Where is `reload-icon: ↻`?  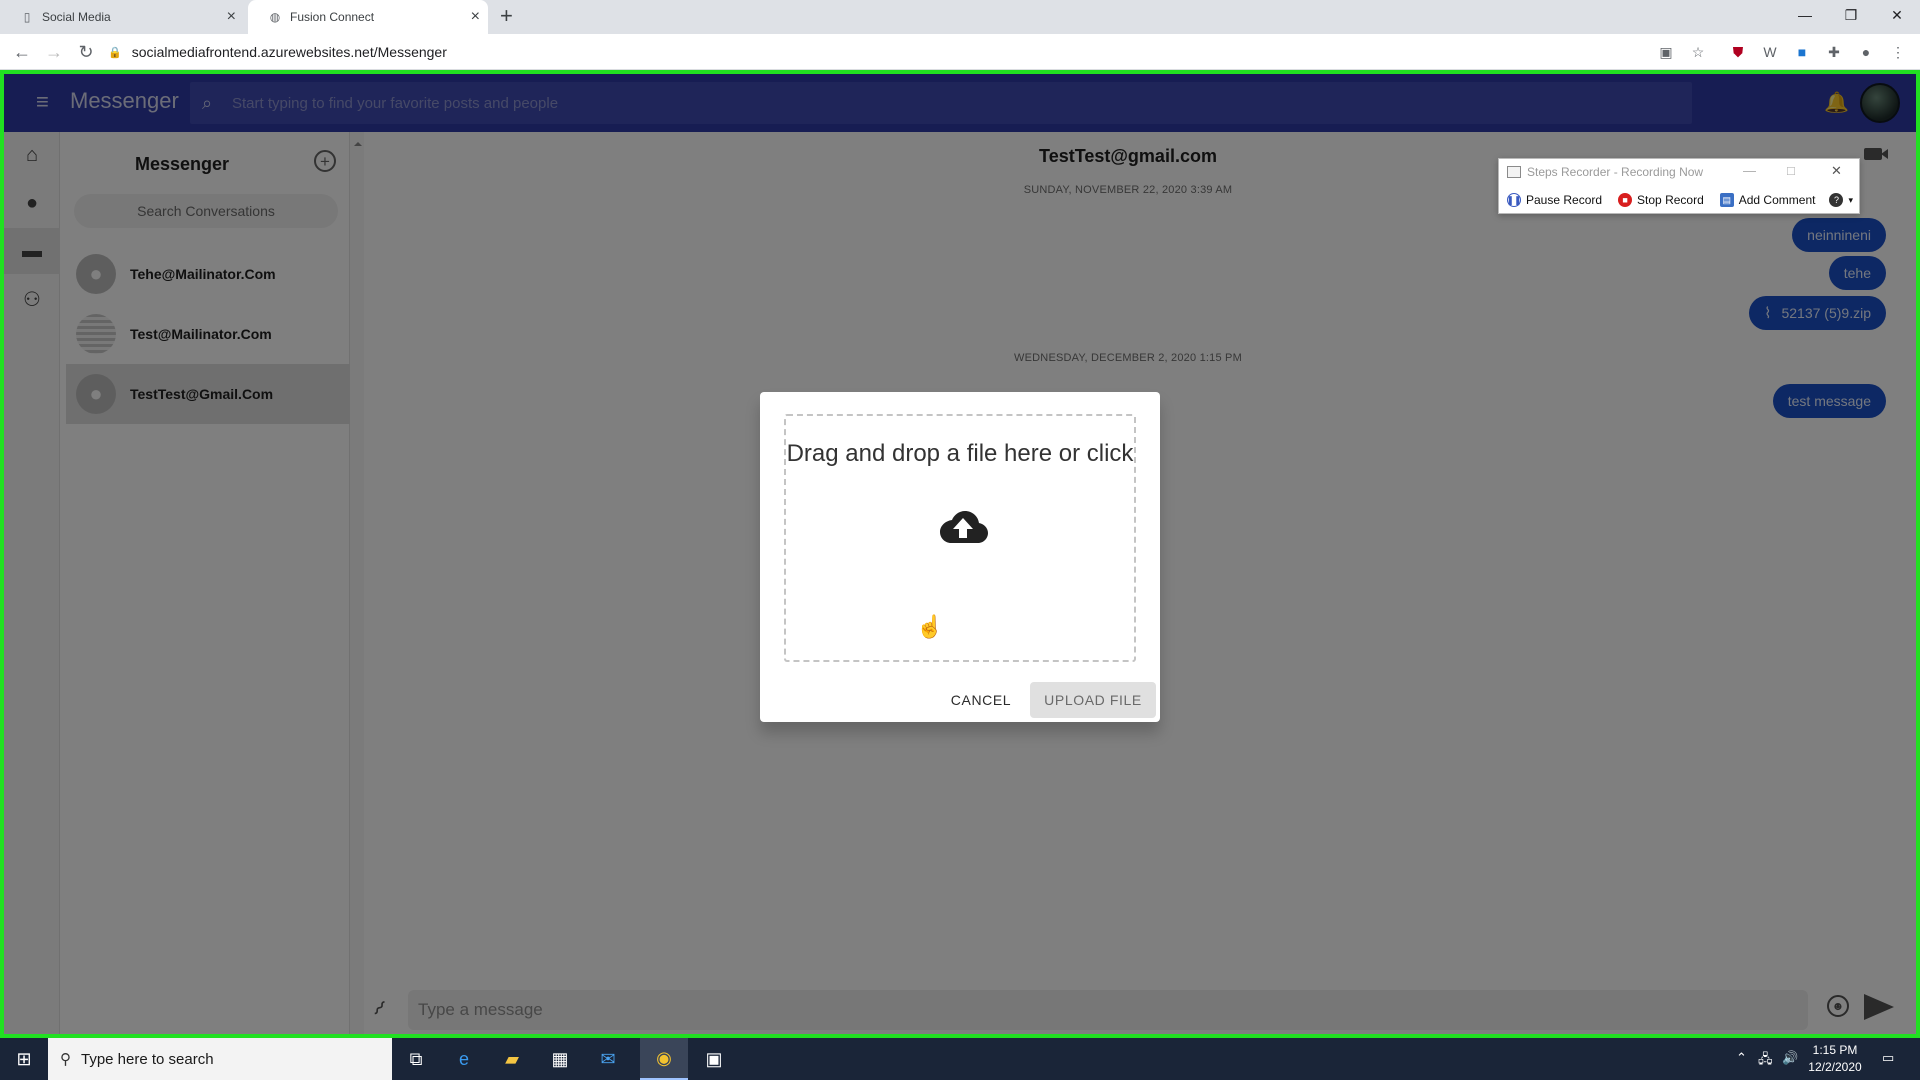
reload-icon: ↻ is located at coordinates (86, 52).